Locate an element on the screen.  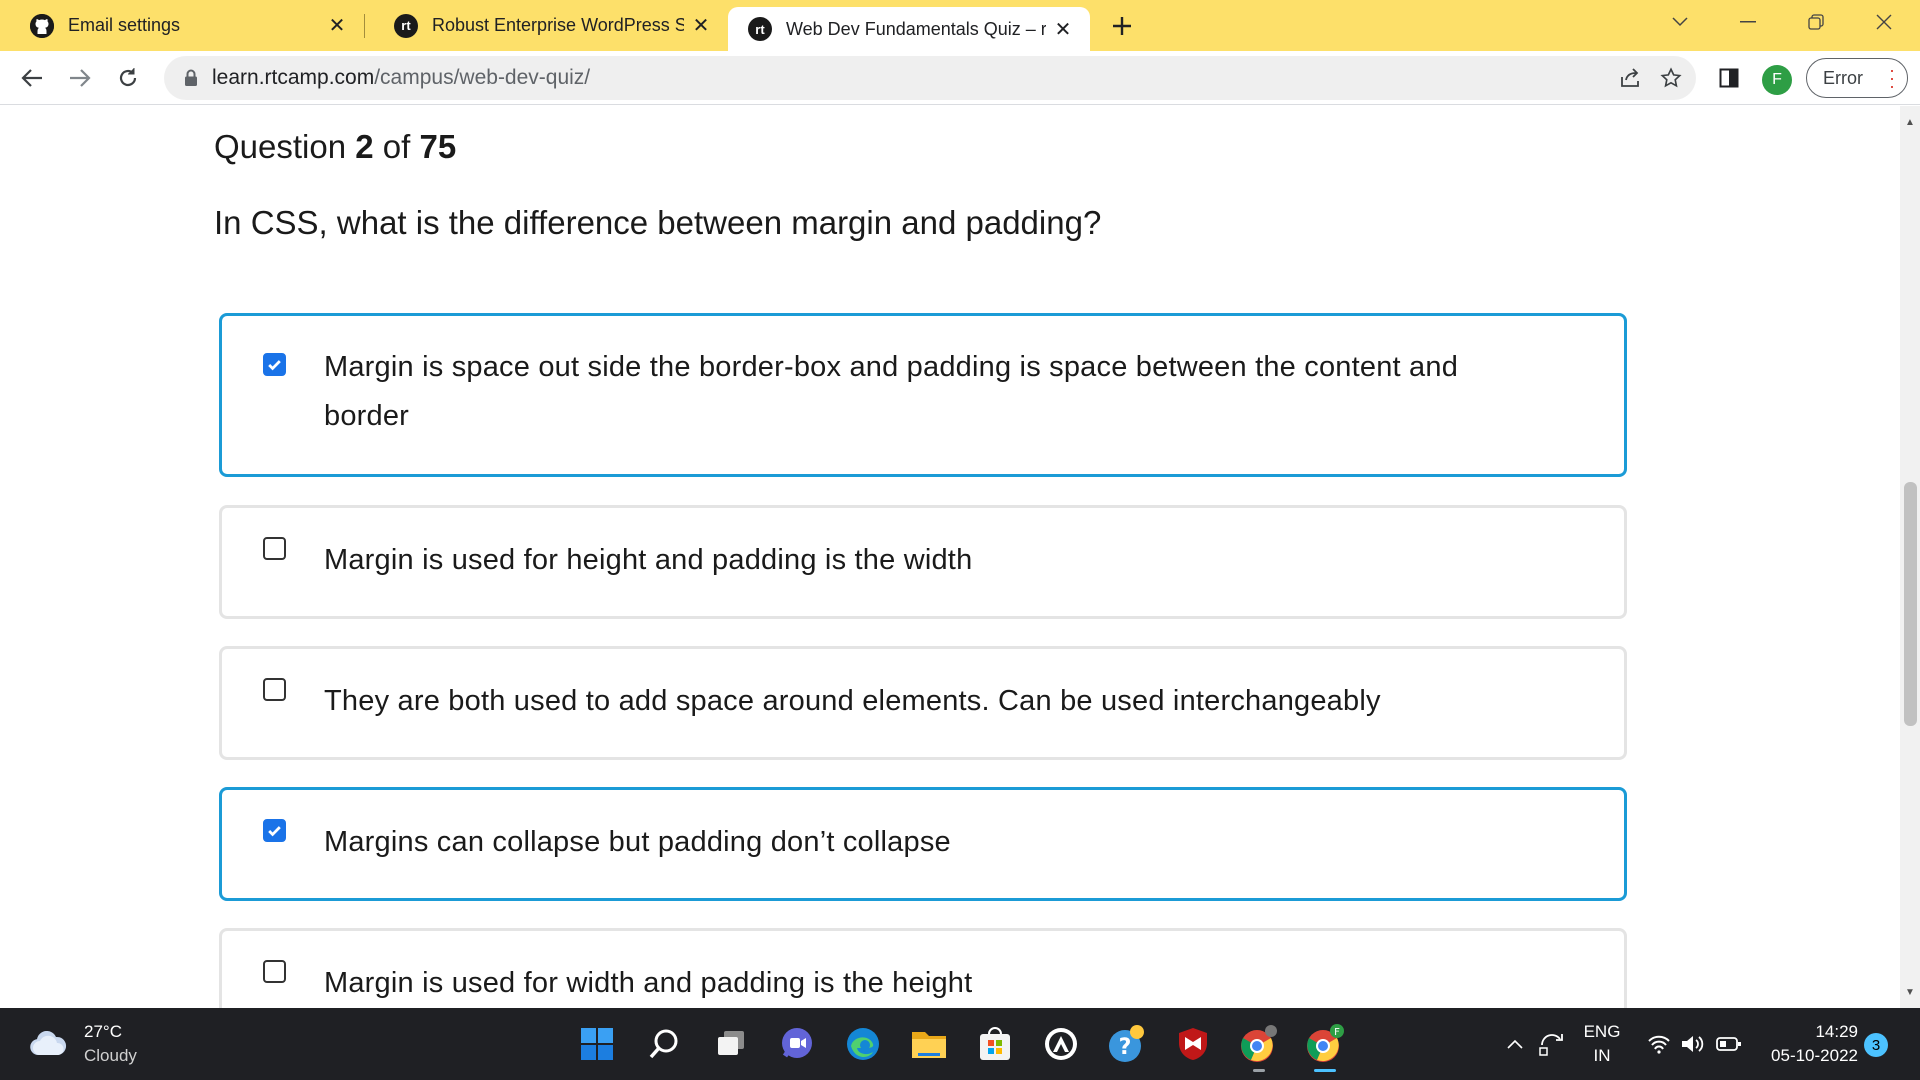
tab-search-icon is located at coordinates (1680, 22).